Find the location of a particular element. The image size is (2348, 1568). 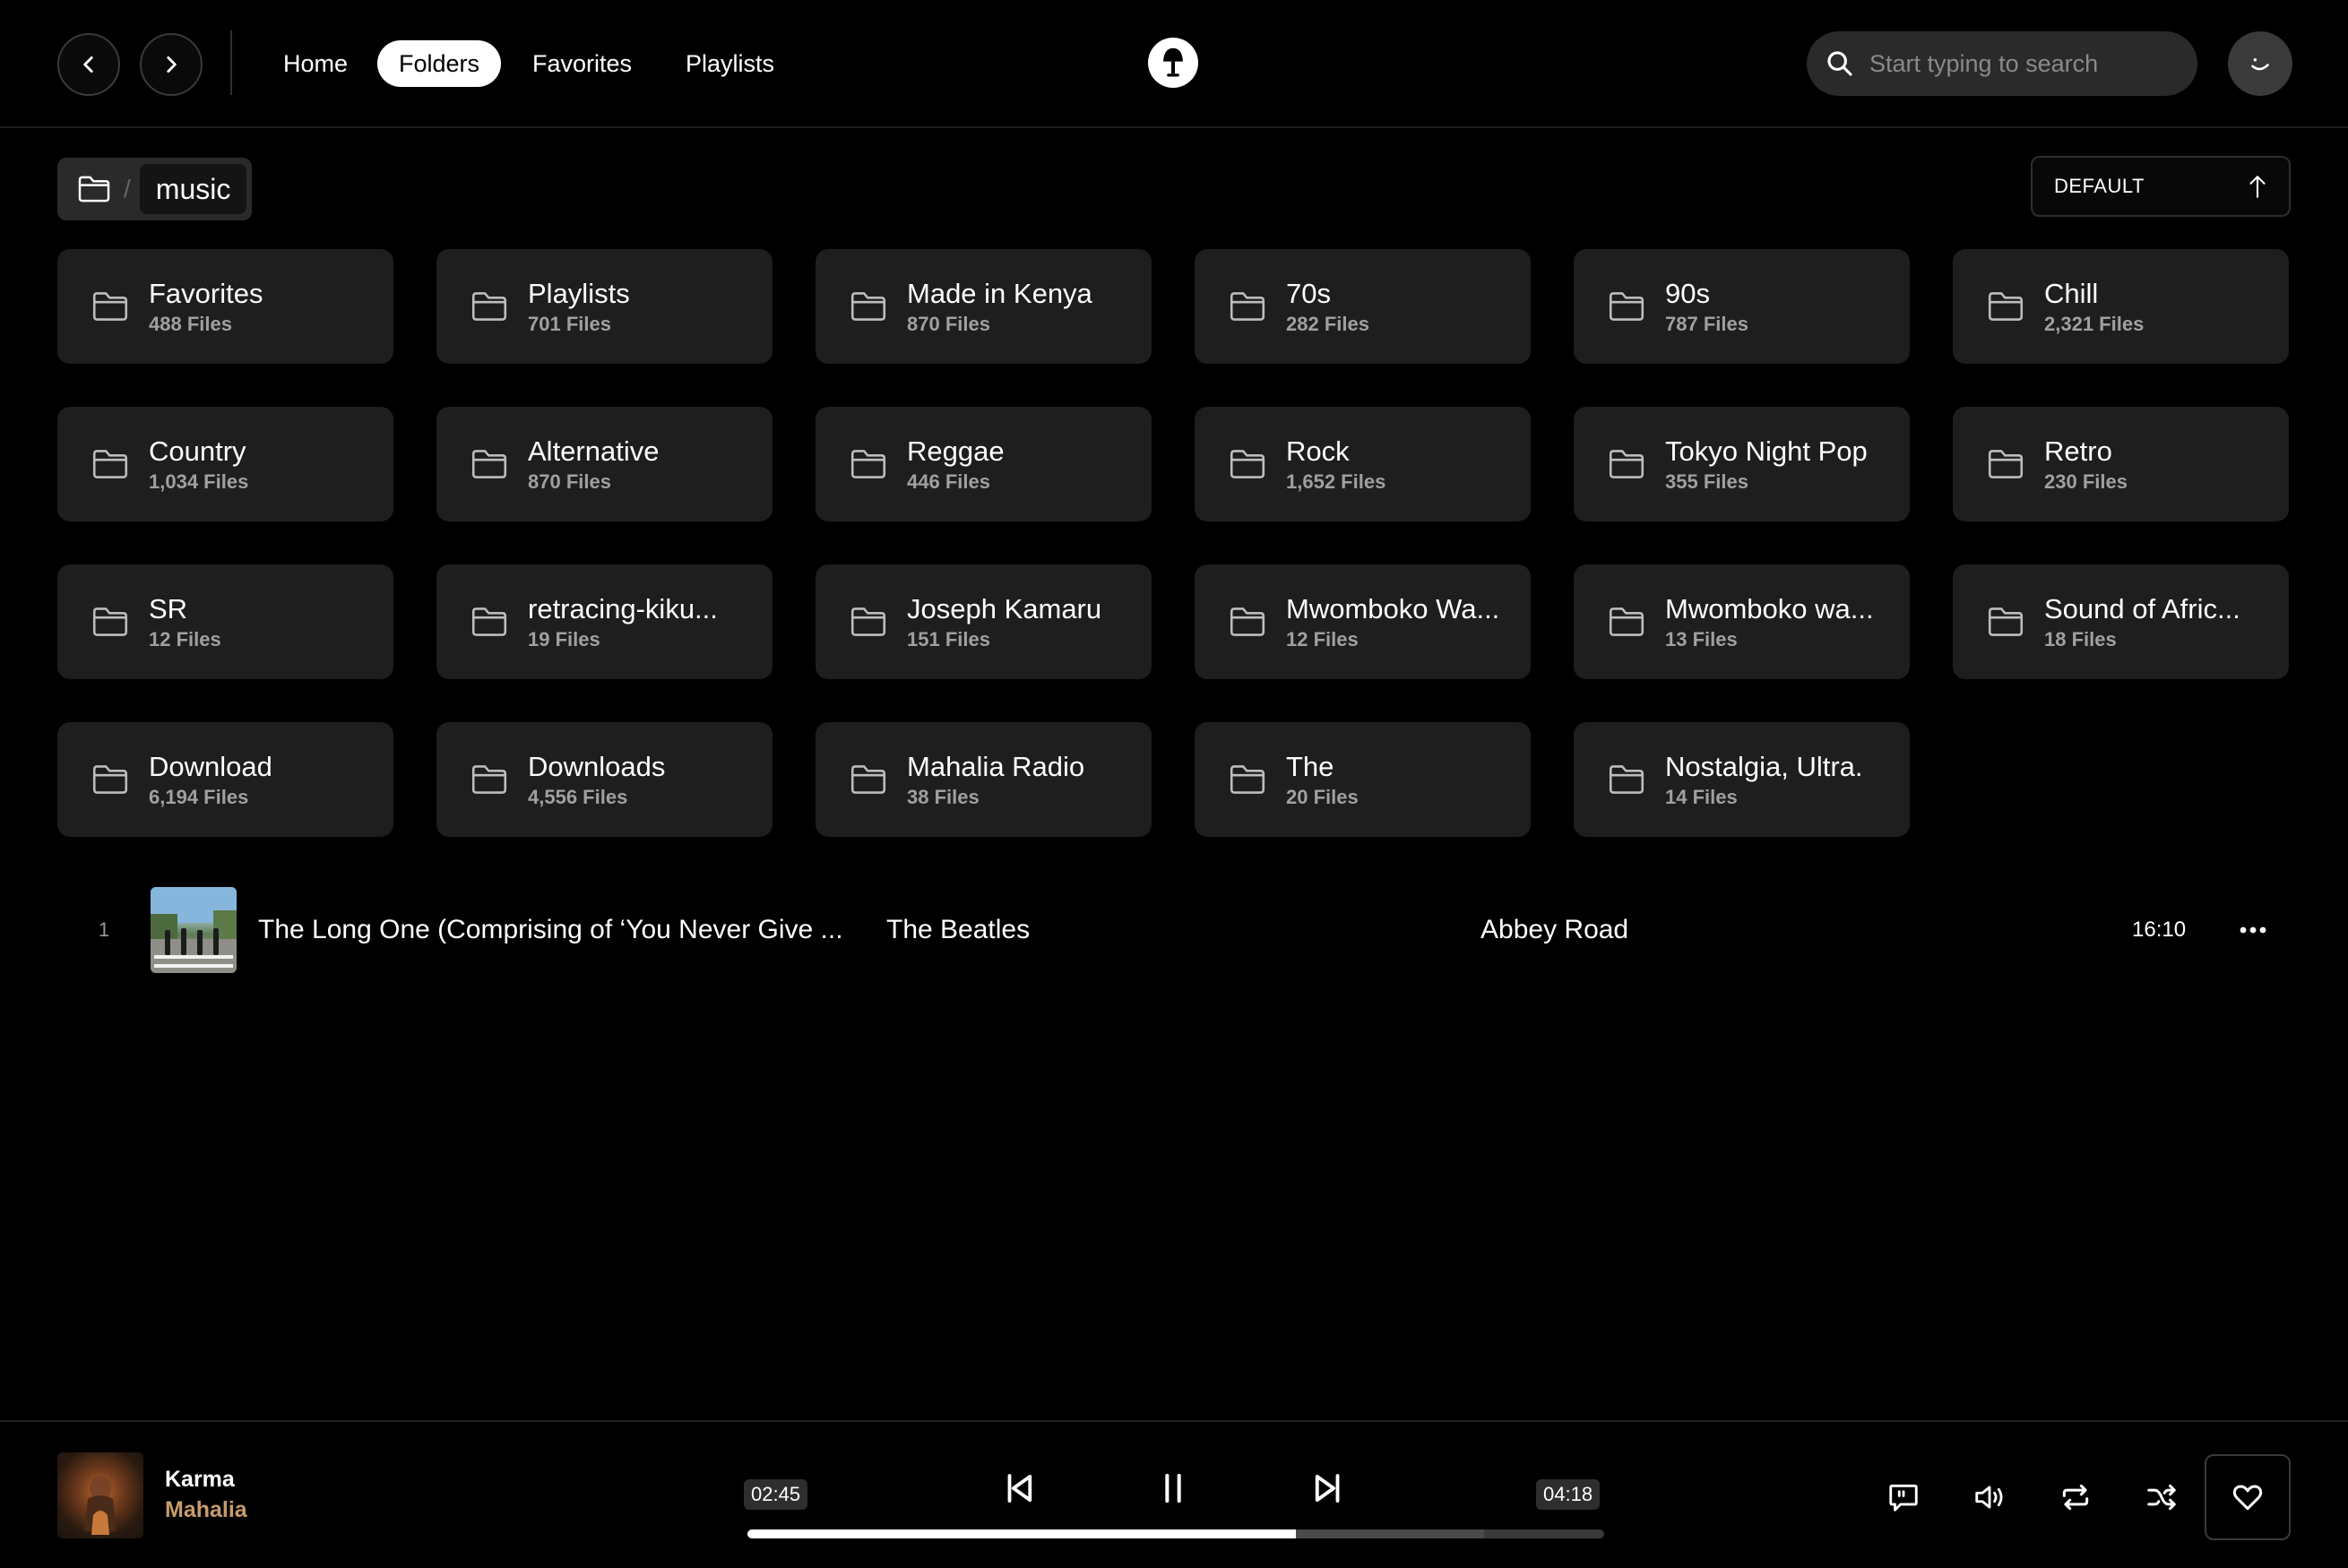

seek-bar is located at coordinates (1175, 1533).